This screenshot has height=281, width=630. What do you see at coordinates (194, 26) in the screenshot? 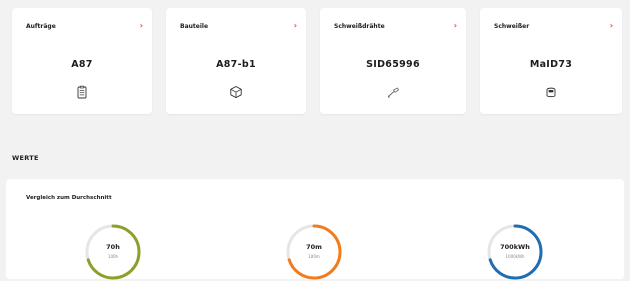
I see `card-title: Bauteile` at bounding box center [194, 26].